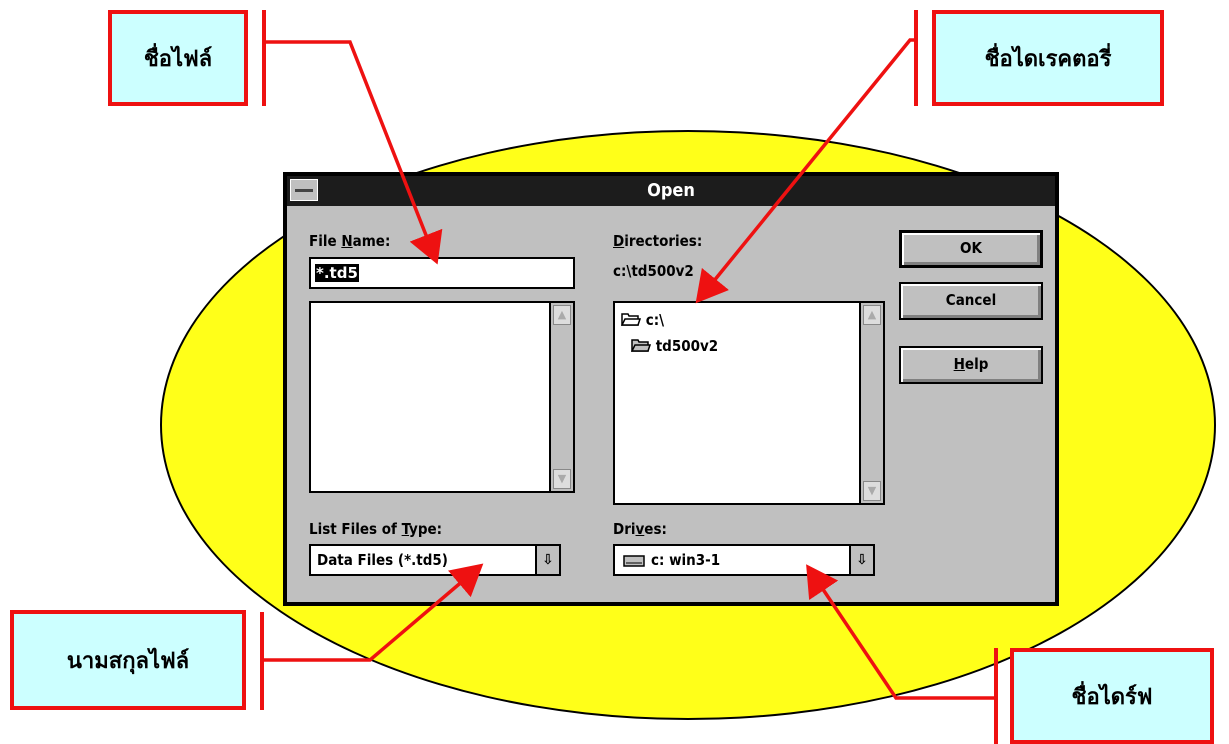 Image resolution: width=1229 pixels, height=744 pixels. What do you see at coordinates (1048, 58) in the screenshot?
I see `callout-directory-name: ชื่อไดเรคตอรี่` at bounding box center [1048, 58].